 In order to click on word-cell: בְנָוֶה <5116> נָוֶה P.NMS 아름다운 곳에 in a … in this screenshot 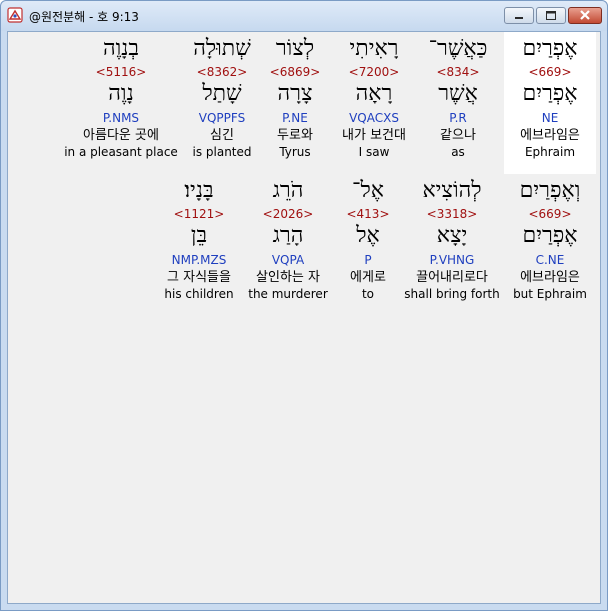, I will do `click(121, 97)`.